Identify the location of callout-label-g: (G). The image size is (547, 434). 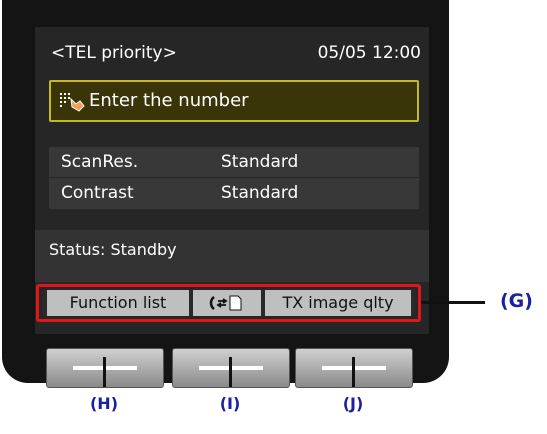
(516, 301).